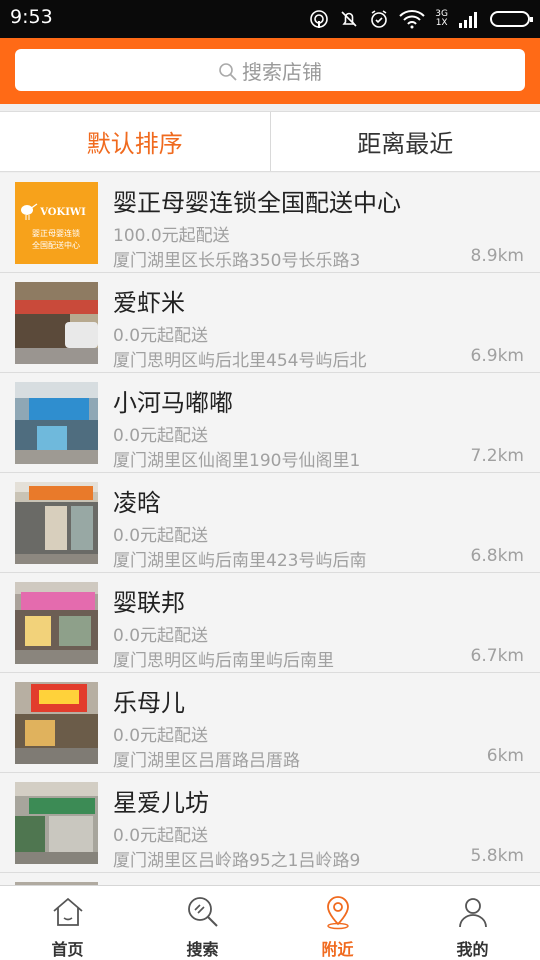 This screenshot has width=540, height=960. I want to click on network-type: 3G 1X, so click(441, 19).